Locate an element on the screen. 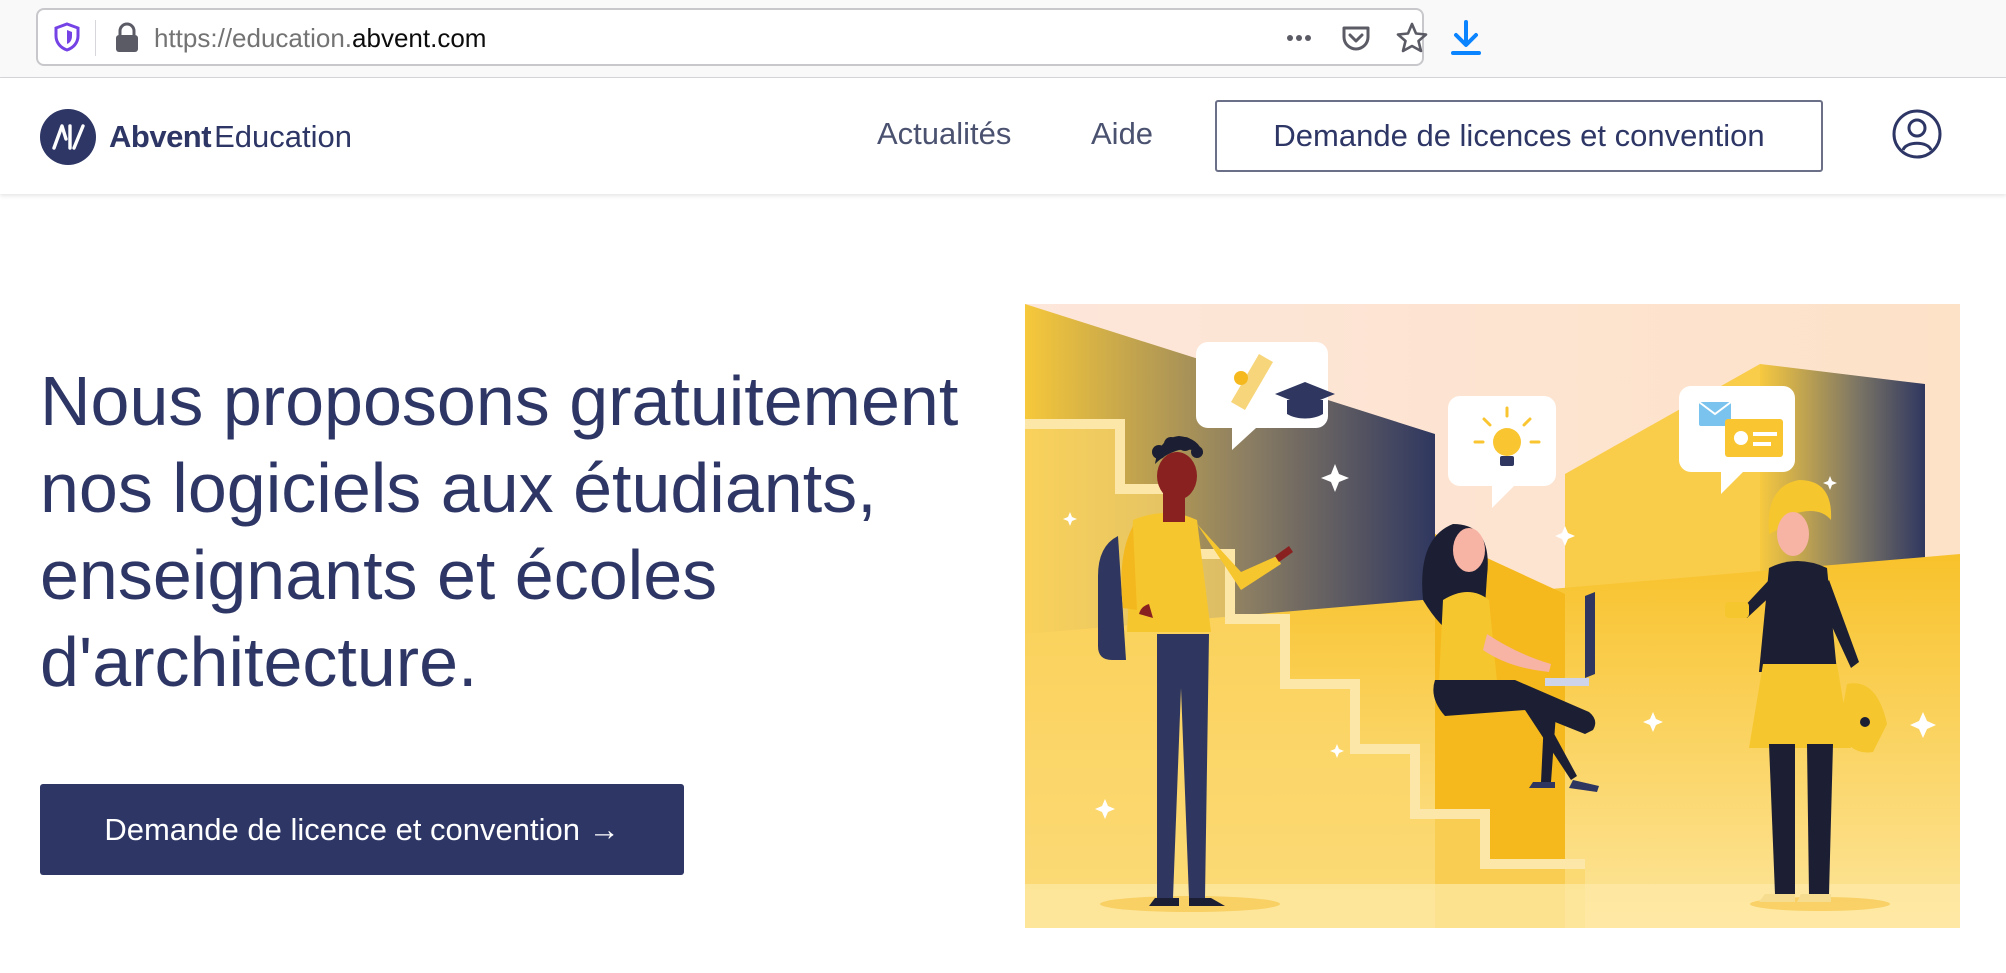 Image resolution: width=2006 pixels, height=973 pixels. more-icon is located at coordinates (1299, 38).